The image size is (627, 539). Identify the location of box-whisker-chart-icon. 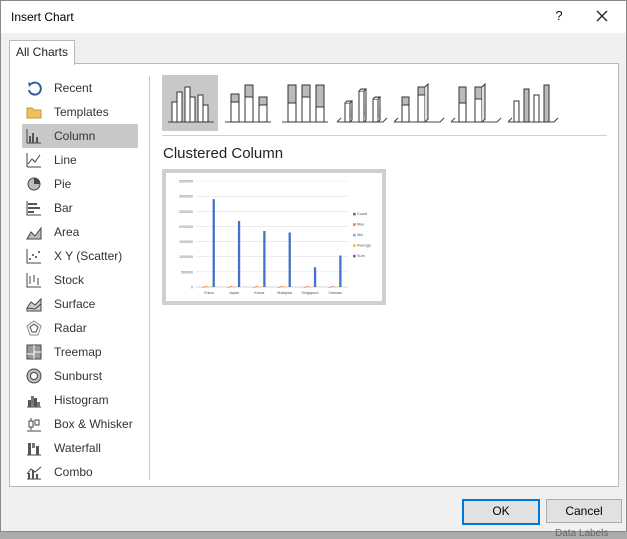
(34, 424).